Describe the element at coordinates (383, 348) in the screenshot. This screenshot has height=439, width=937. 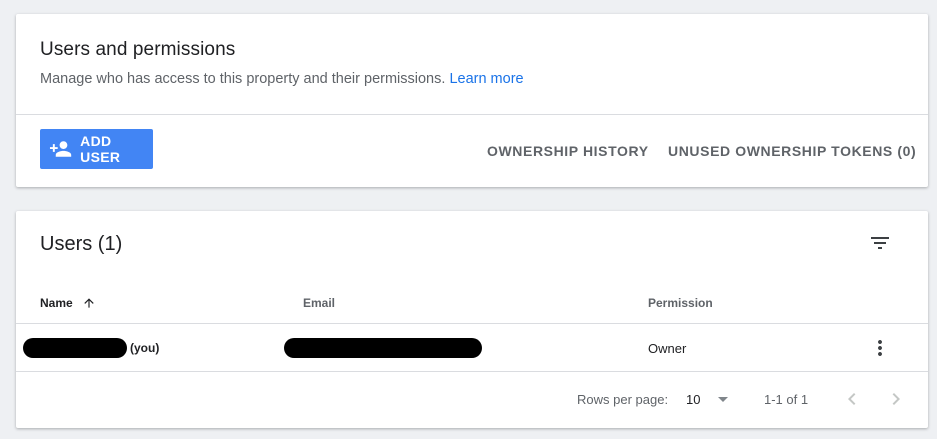
I see `redacted-email` at that location.